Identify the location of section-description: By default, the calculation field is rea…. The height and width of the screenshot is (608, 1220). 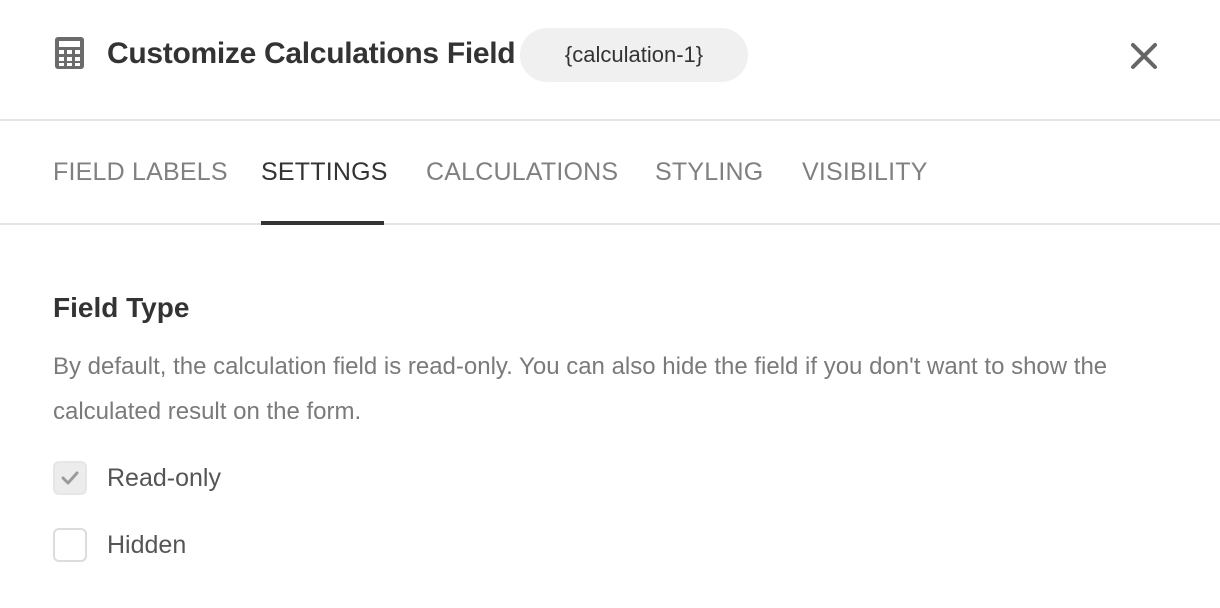
(580, 389).